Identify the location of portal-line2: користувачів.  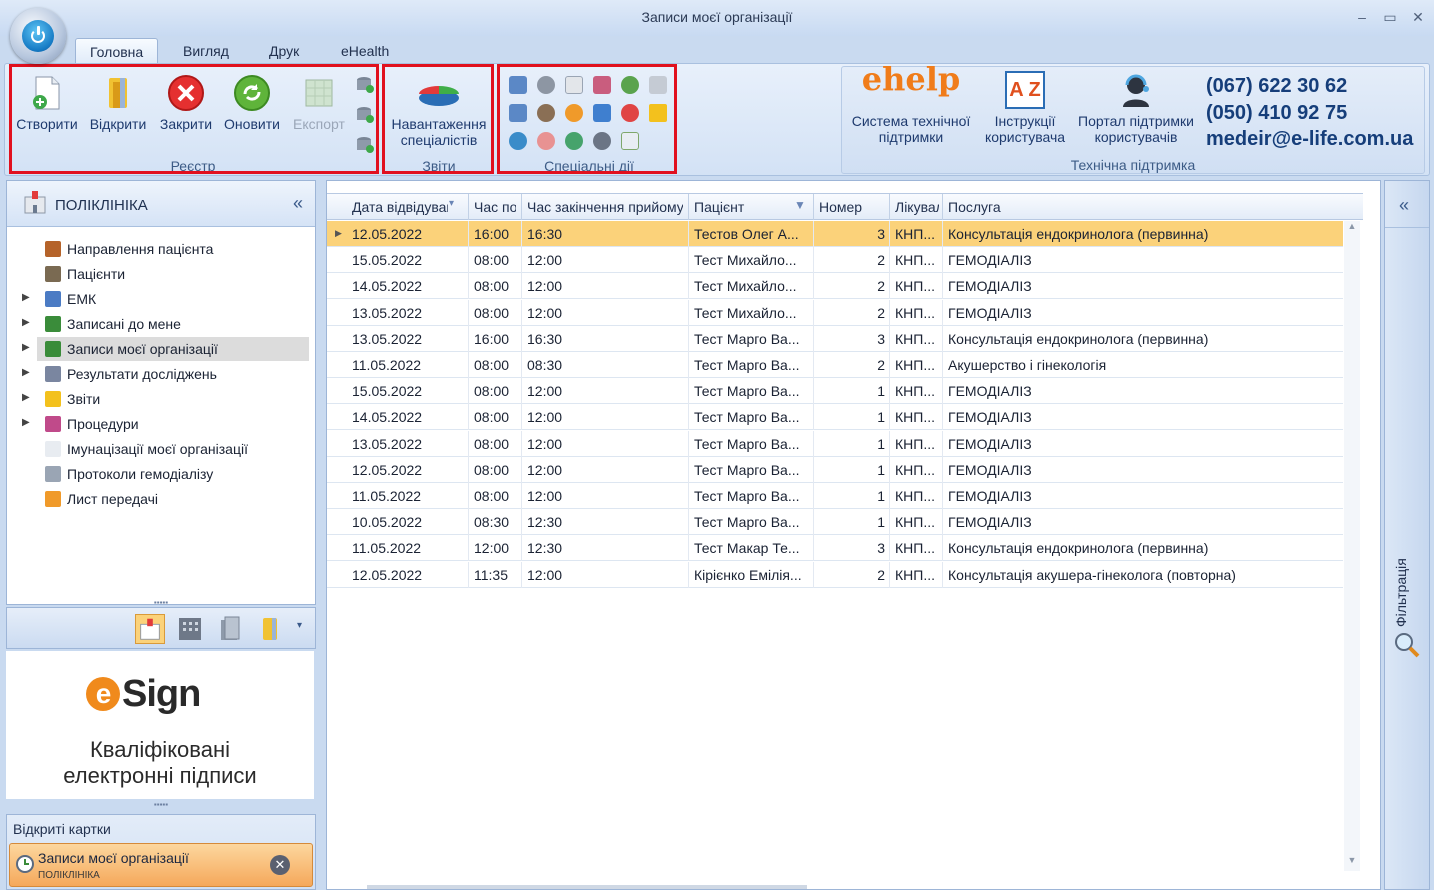
(1136, 137).